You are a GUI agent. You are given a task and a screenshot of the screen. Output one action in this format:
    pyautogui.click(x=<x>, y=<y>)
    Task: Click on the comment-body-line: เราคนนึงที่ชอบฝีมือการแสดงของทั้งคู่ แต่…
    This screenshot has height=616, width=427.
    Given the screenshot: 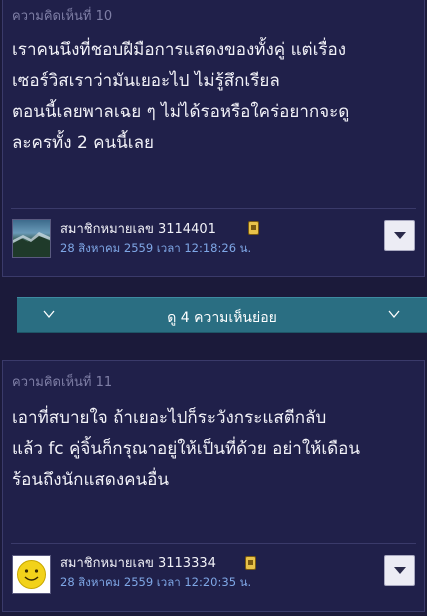 What is the action you would take?
    pyautogui.click(x=179, y=50)
    